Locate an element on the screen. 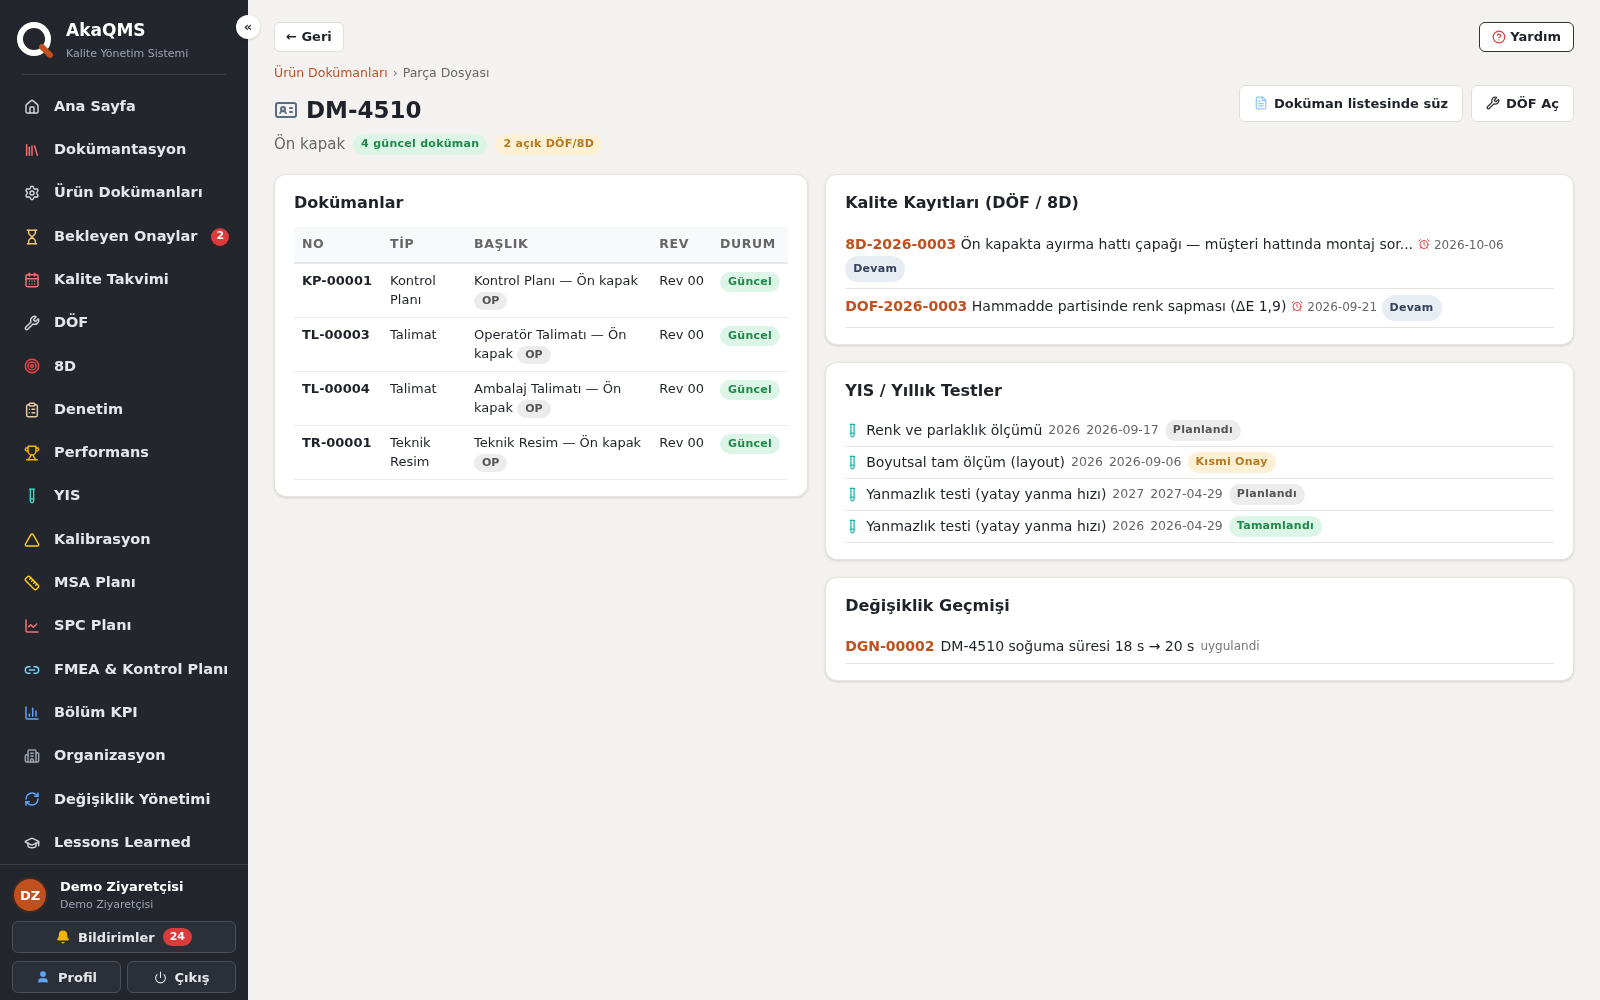 This screenshot has height=1000, width=1600. sidebar-item: 8D is located at coordinates (124, 366).